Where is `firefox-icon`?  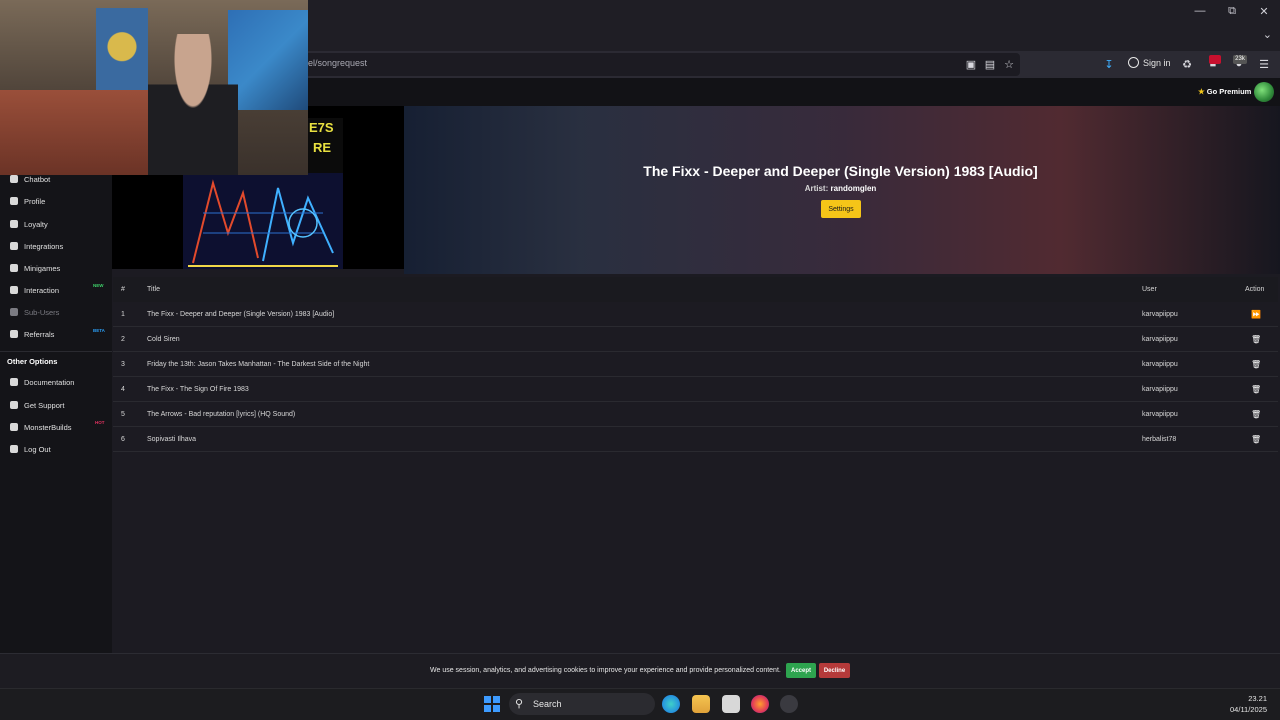 firefox-icon is located at coordinates (760, 704).